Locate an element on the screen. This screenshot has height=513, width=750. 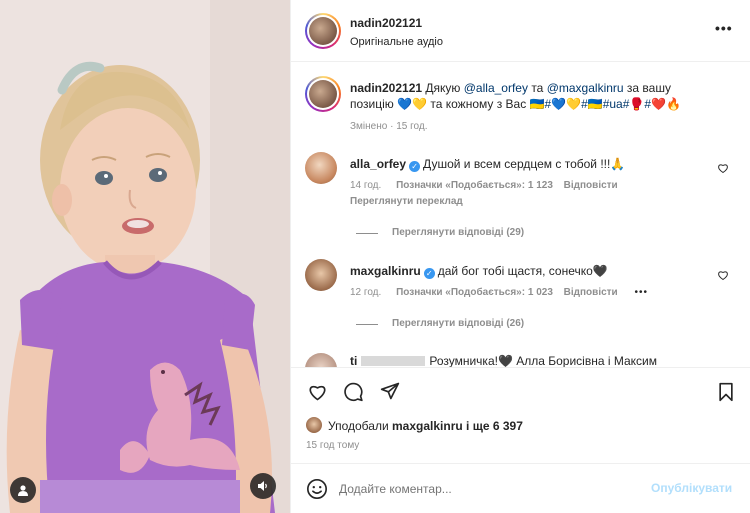
caption-text-a: Дякую is located at coordinates (443, 88).